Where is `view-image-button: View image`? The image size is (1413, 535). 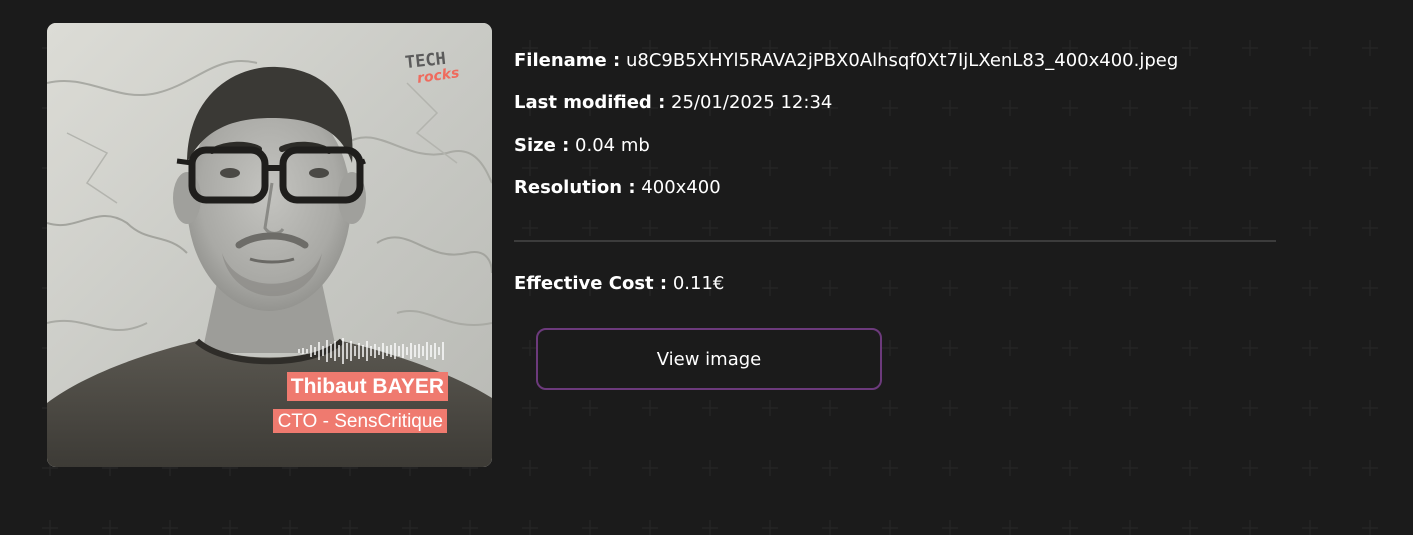
view-image-button: View image is located at coordinates (709, 359).